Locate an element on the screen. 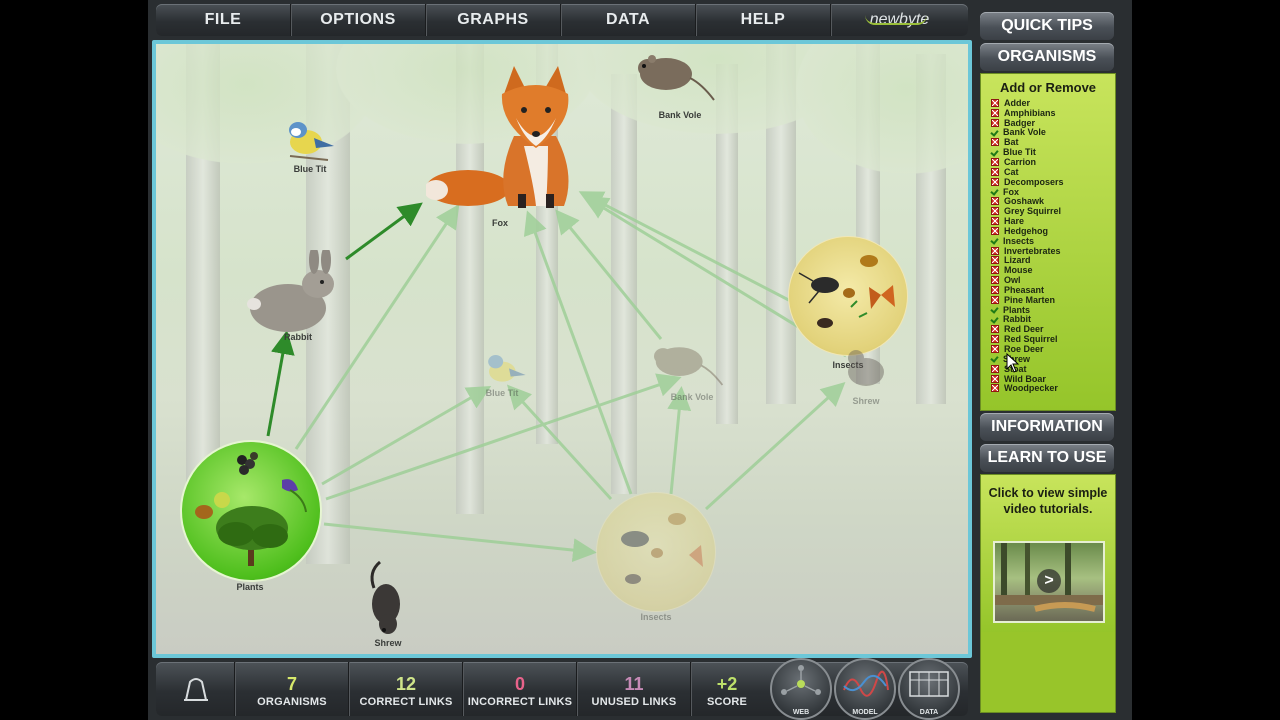 The height and width of the screenshot is (720, 1280). organism-blue-tit-faded: Blue Tit is located at coordinates (504, 375).